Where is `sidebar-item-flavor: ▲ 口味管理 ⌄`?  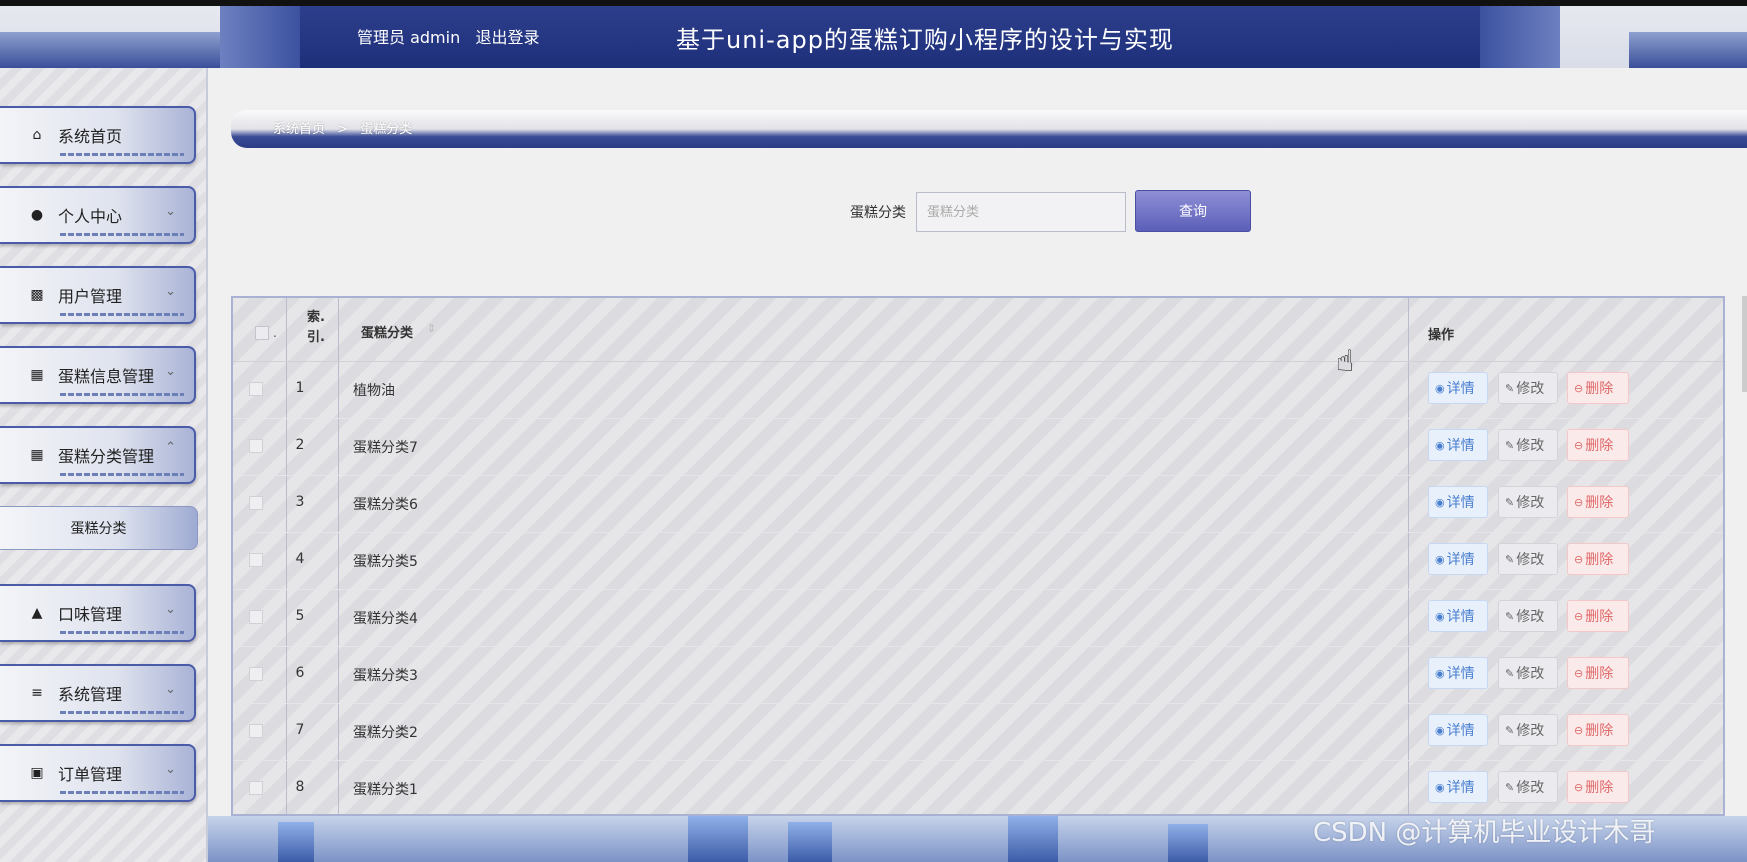
sidebar-item-flavor: ▲ 口味管理 ⌄ is located at coordinates (98, 613).